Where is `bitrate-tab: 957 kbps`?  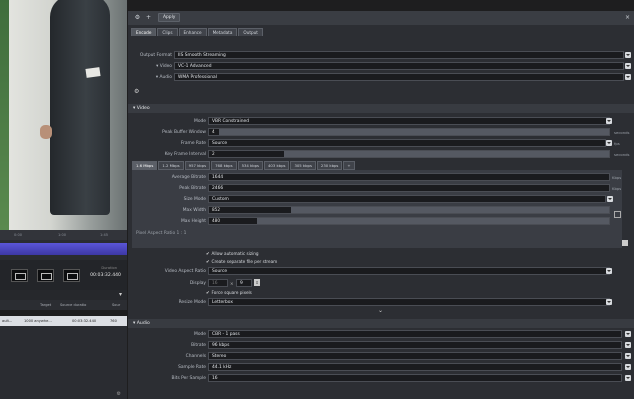 bitrate-tab: 957 kbps is located at coordinates (197, 165).